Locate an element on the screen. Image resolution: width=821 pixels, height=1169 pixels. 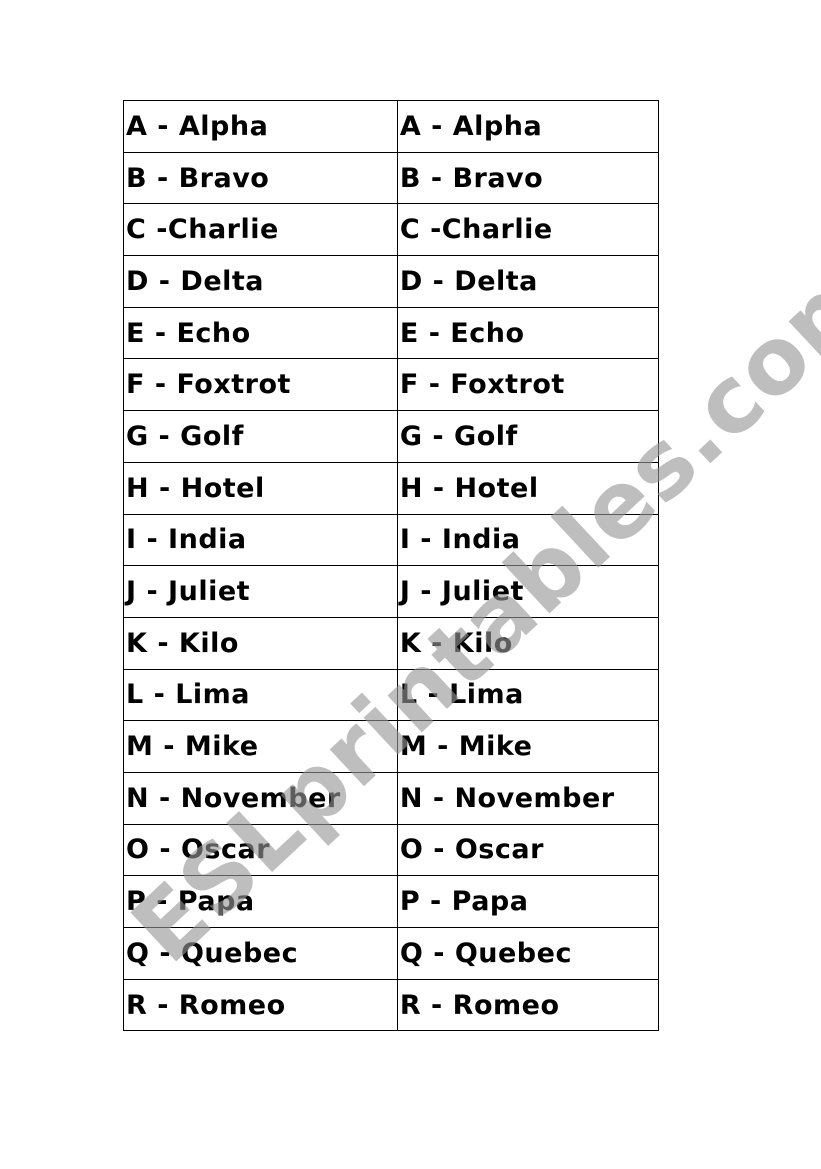
table-row: F - Foxtrot F - Foxtrot is located at coordinates (391, 385).